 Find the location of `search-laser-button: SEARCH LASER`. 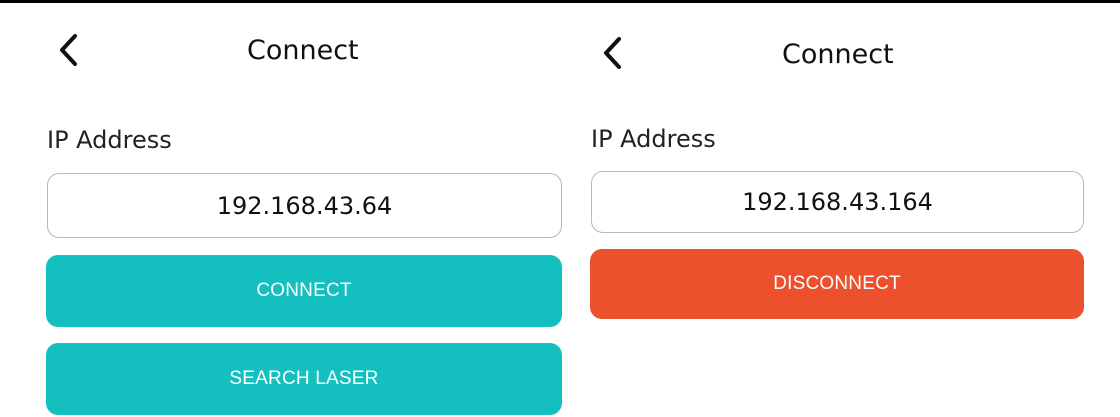

search-laser-button: SEARCH LASER is located at coordinates (304, 379).